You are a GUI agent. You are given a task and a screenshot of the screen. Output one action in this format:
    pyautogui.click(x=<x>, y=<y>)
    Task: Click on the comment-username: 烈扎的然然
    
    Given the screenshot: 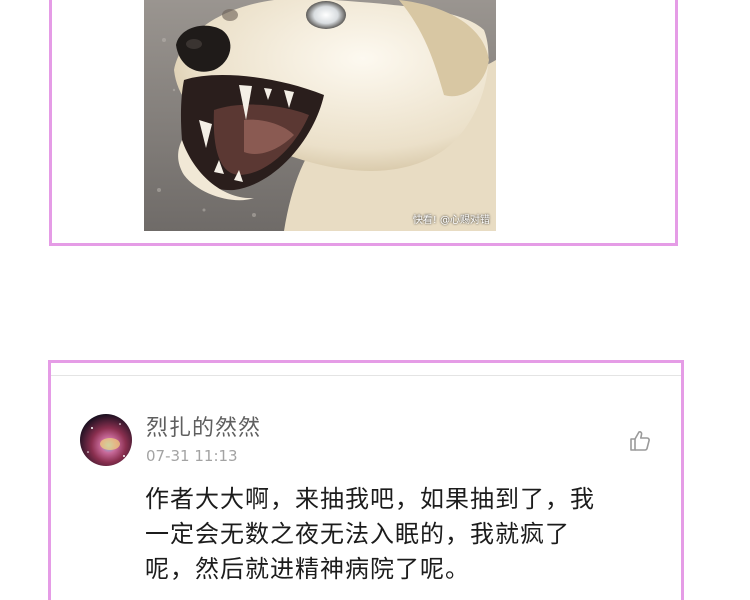 What is the action you would take?
    pyautogui.click(x=203, y=426)
    